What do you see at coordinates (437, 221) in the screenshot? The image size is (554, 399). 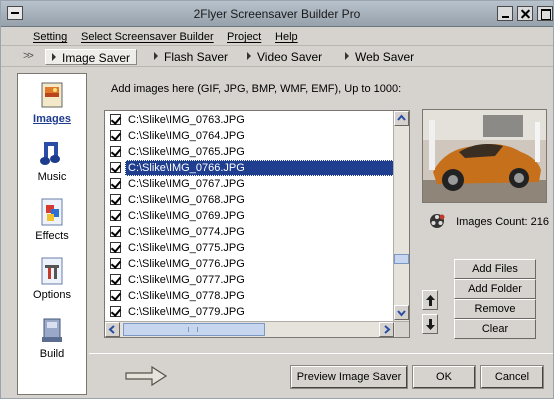 I see `film-reel-icon` at bounding box center [437, 221].